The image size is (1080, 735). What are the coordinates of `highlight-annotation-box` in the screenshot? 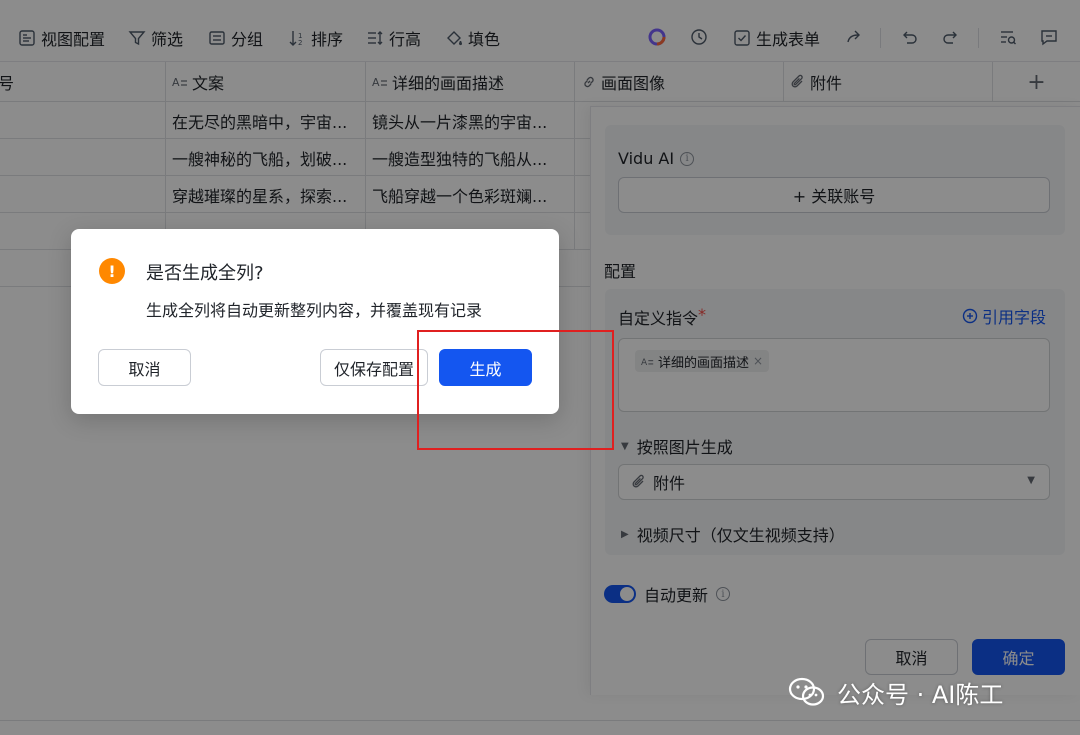 It's located at (515, 390).